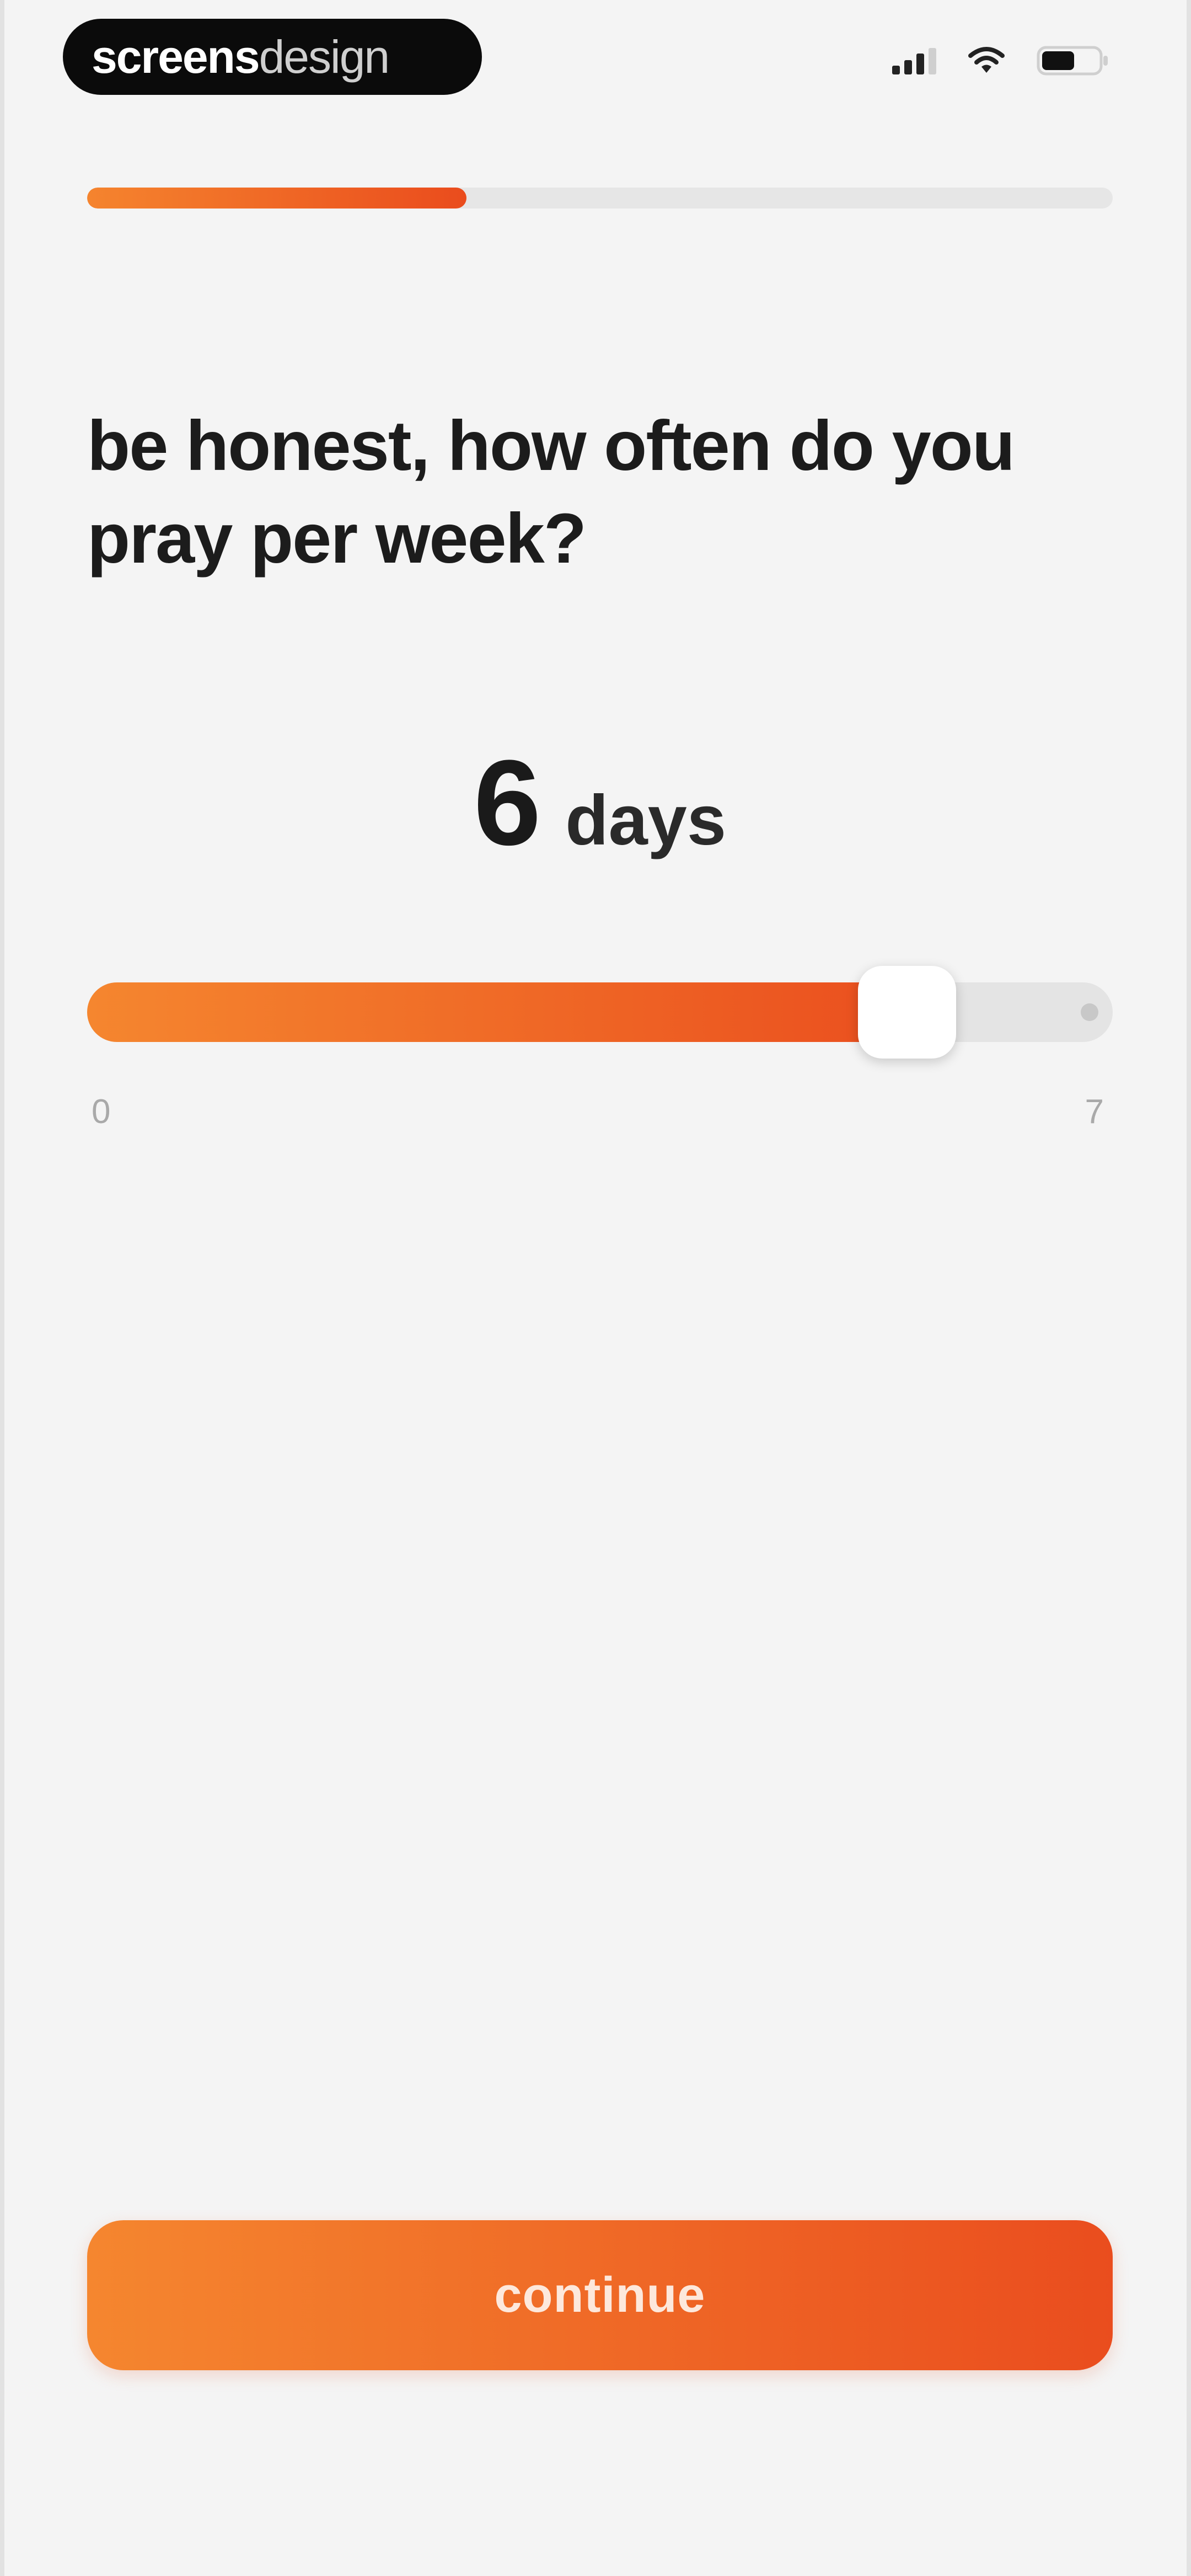 The width and height of the screenshot is (1191, 2576). What do you see at coordinates (101, 1112) in the screenshot?
I see `slider-min-label: 0` at bounding box center [101, 1112].